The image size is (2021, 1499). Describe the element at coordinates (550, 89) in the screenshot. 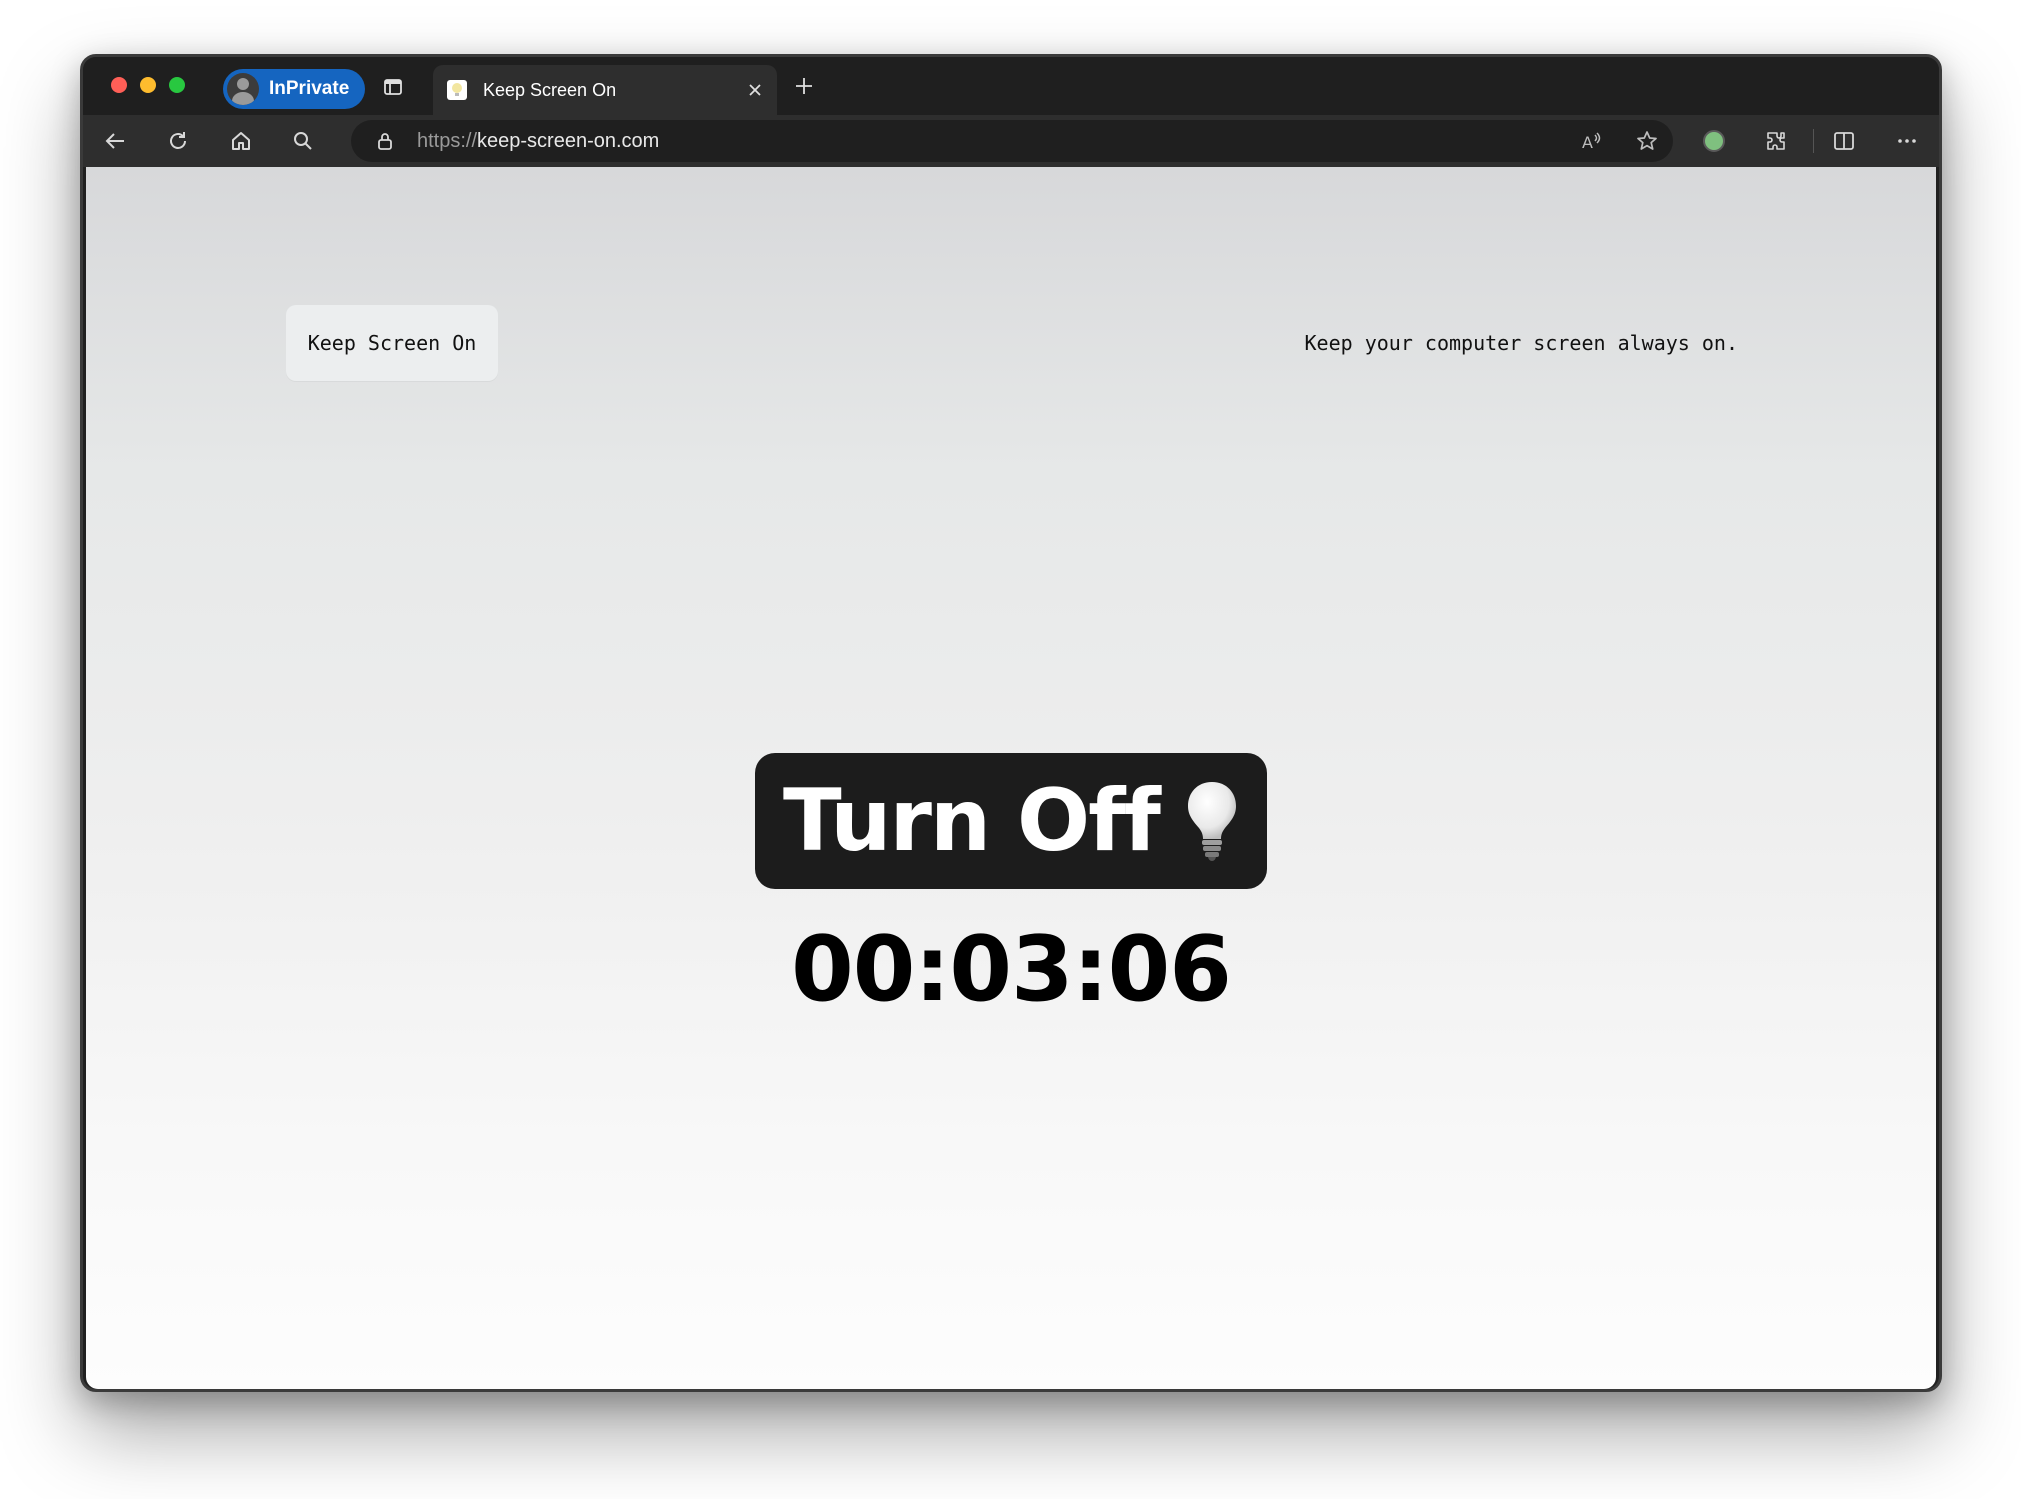

I see `tab-title: Keep Screen On` at that location.